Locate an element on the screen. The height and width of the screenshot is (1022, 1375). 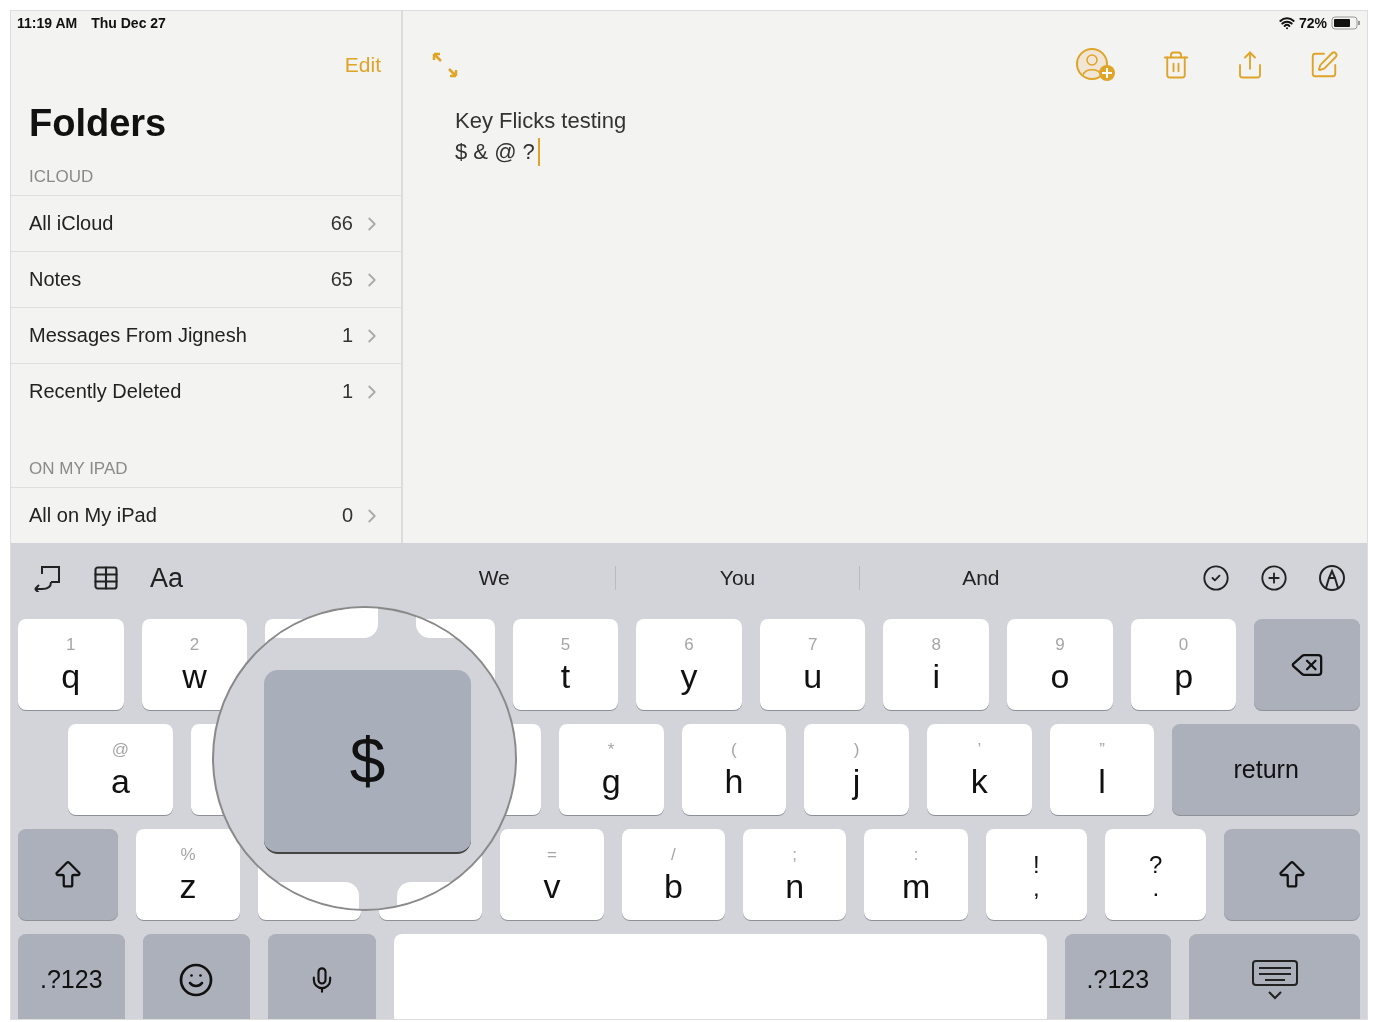
folder-name: All on My iPad is located at coordinates (93, 515).